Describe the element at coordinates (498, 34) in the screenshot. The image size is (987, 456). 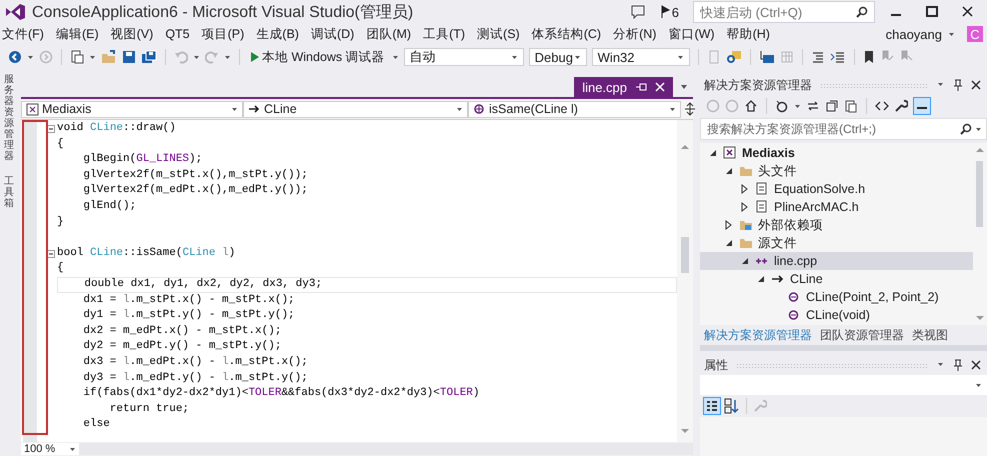
I see `menu-item: 测试(S)` at that location.